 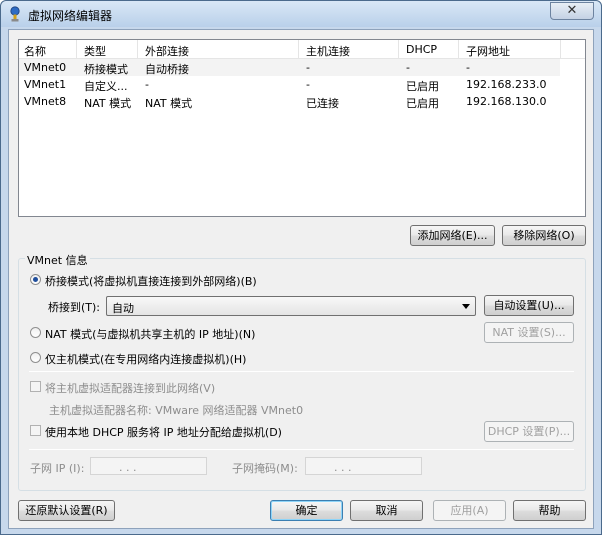 I want to click on adapter-name-label: 主机虚拟适配器名称: VMware 网络适配器 VMnet0, so click(x=176, y=410).